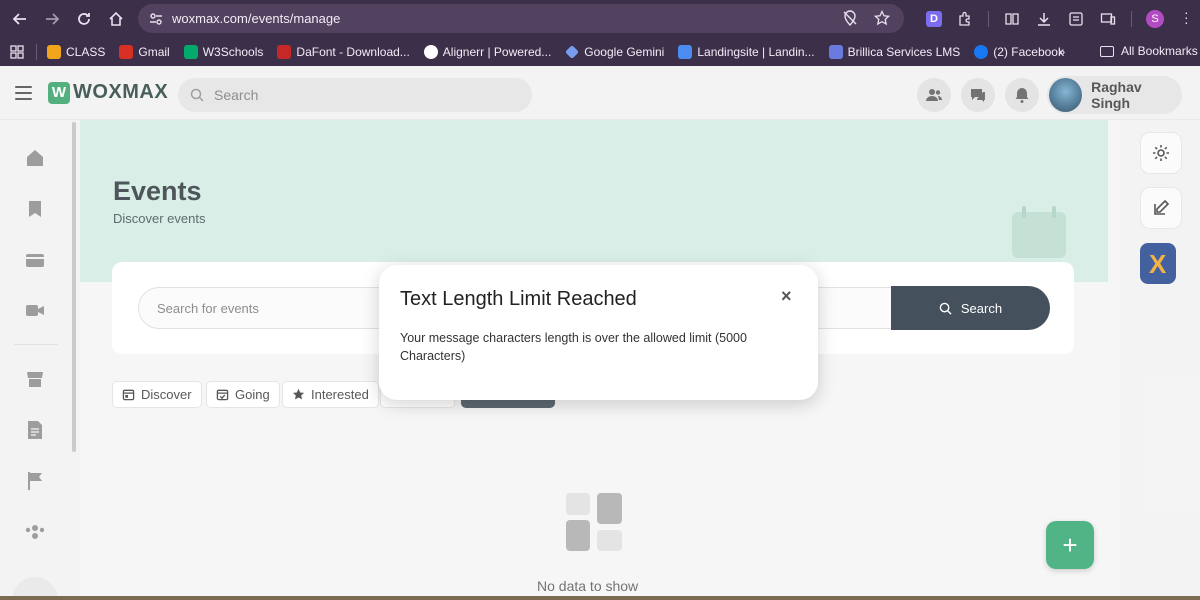  I want to click on apps-grid-icon, so click(17, 51).